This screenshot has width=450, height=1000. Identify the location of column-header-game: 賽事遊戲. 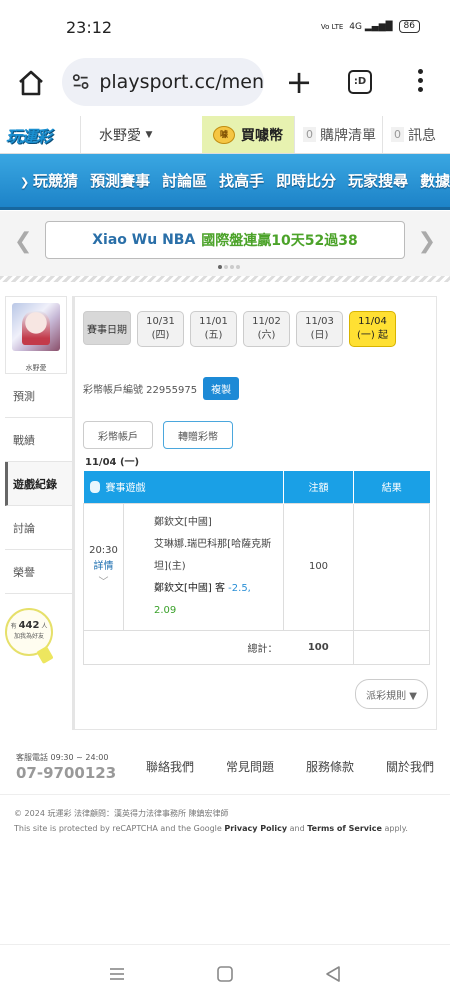
(183, 487).